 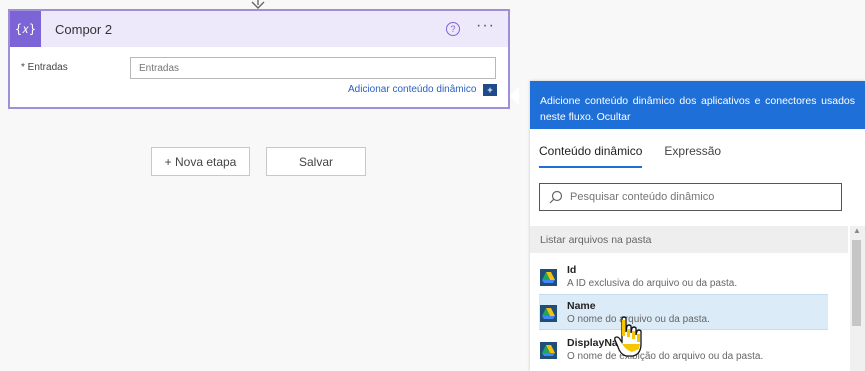 What do you see at coordinates (453, 29) in the screenshot?
I see `help-icon: ?` at bounding box center [453, 29].